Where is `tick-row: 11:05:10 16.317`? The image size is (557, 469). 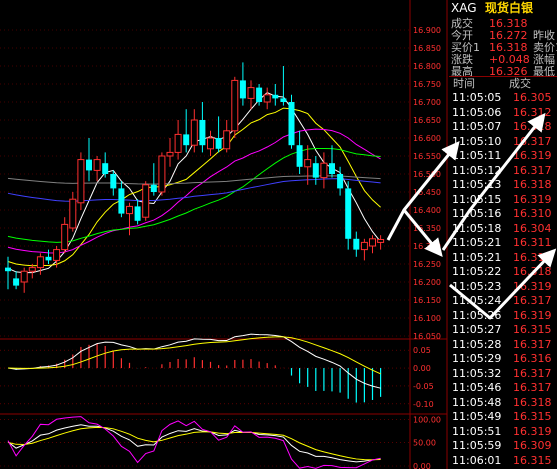 tick-row: 11:05:10 16.317 is located at coordinates (503, 141).